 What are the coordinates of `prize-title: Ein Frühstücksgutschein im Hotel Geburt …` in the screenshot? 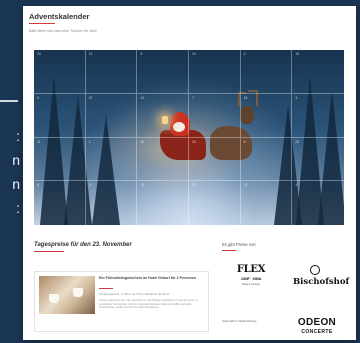 It's located at (148, 278).